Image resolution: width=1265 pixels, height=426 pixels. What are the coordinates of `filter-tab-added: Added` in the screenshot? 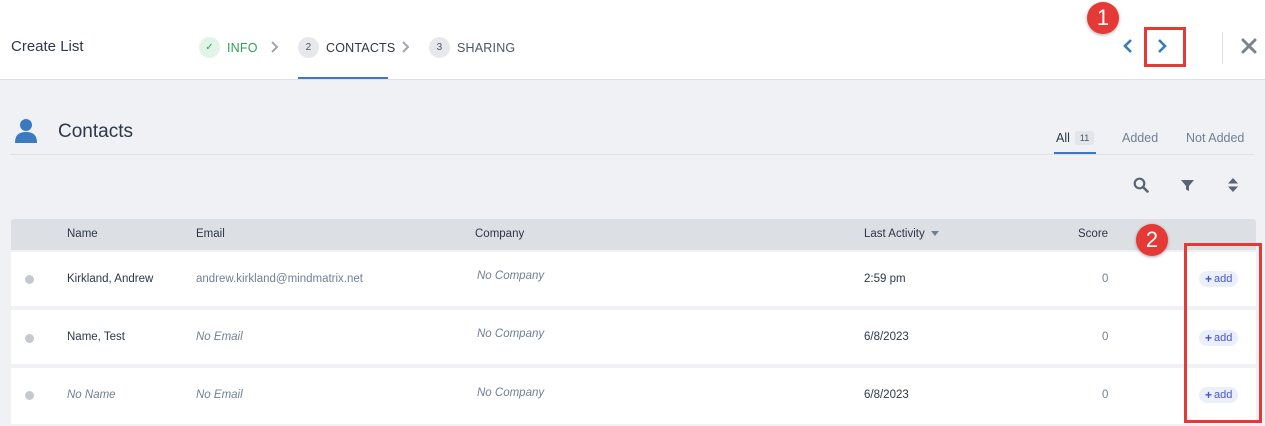 It's located at (1140, 138).